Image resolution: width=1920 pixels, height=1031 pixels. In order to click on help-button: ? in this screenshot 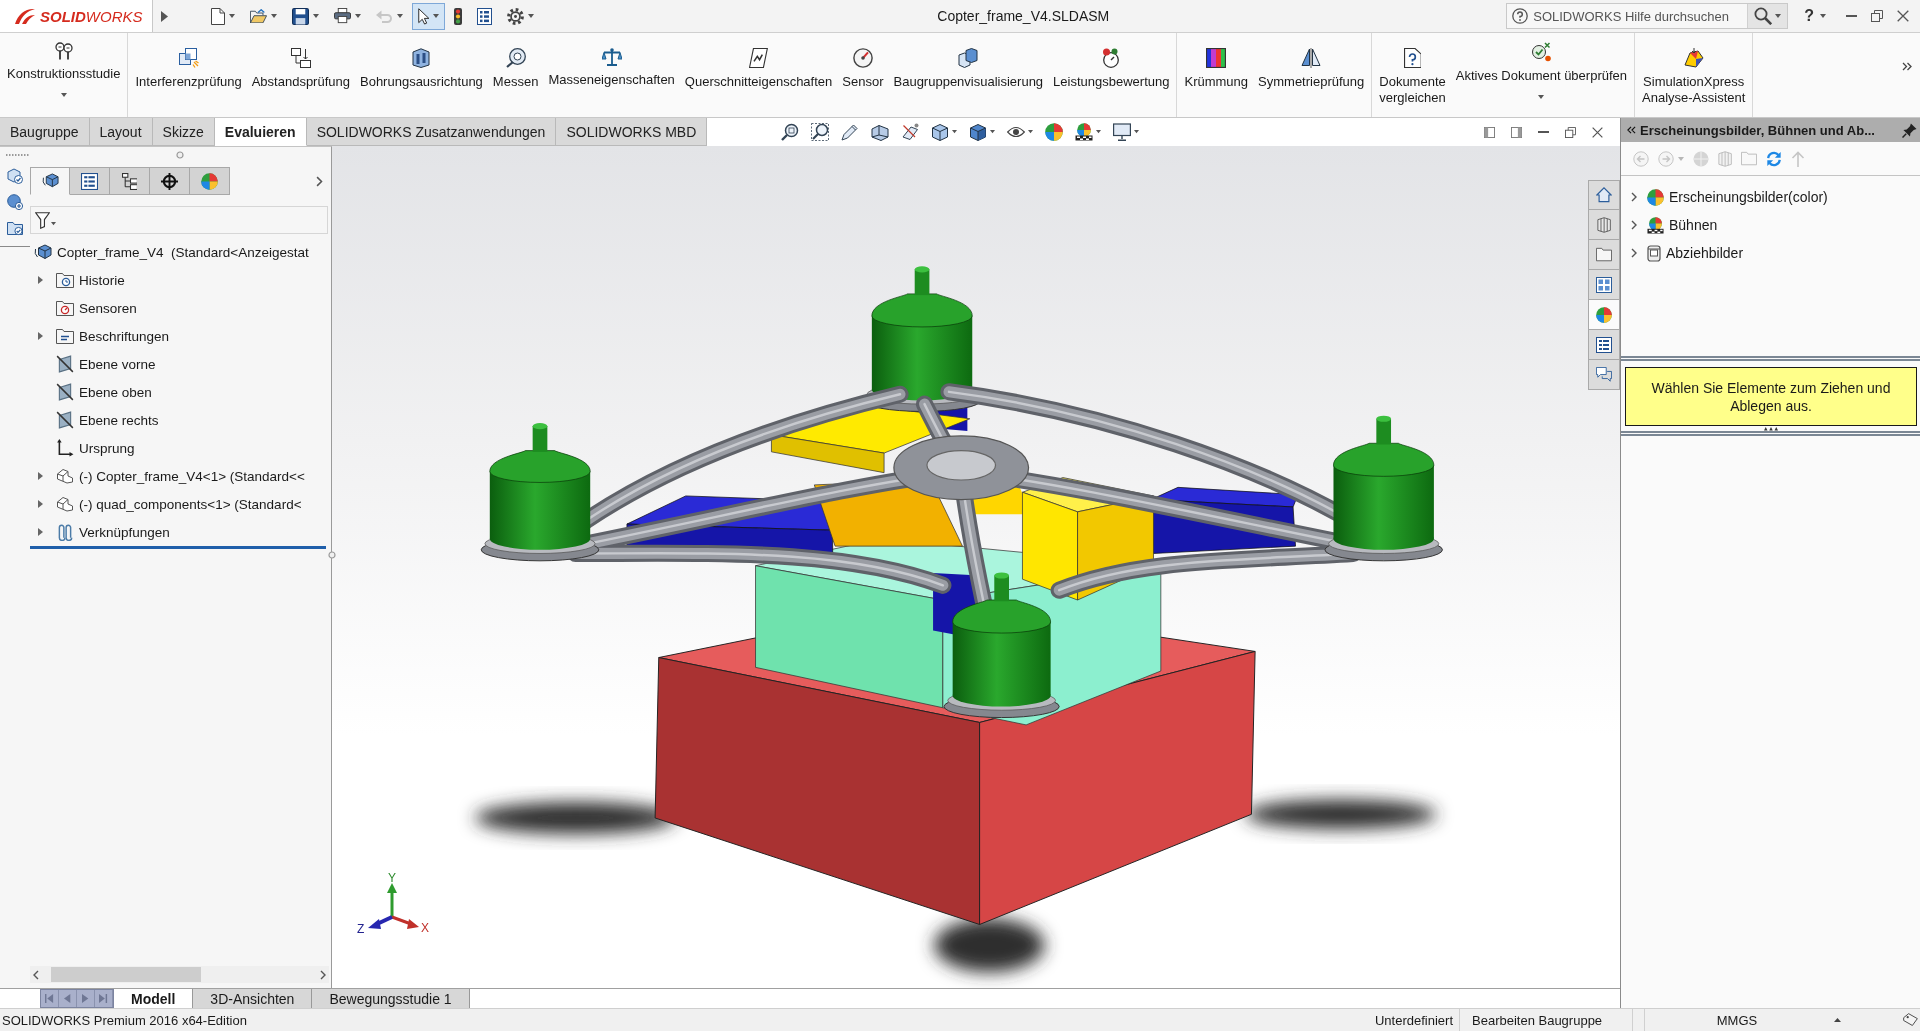, I will do `click(1815, 16)`.